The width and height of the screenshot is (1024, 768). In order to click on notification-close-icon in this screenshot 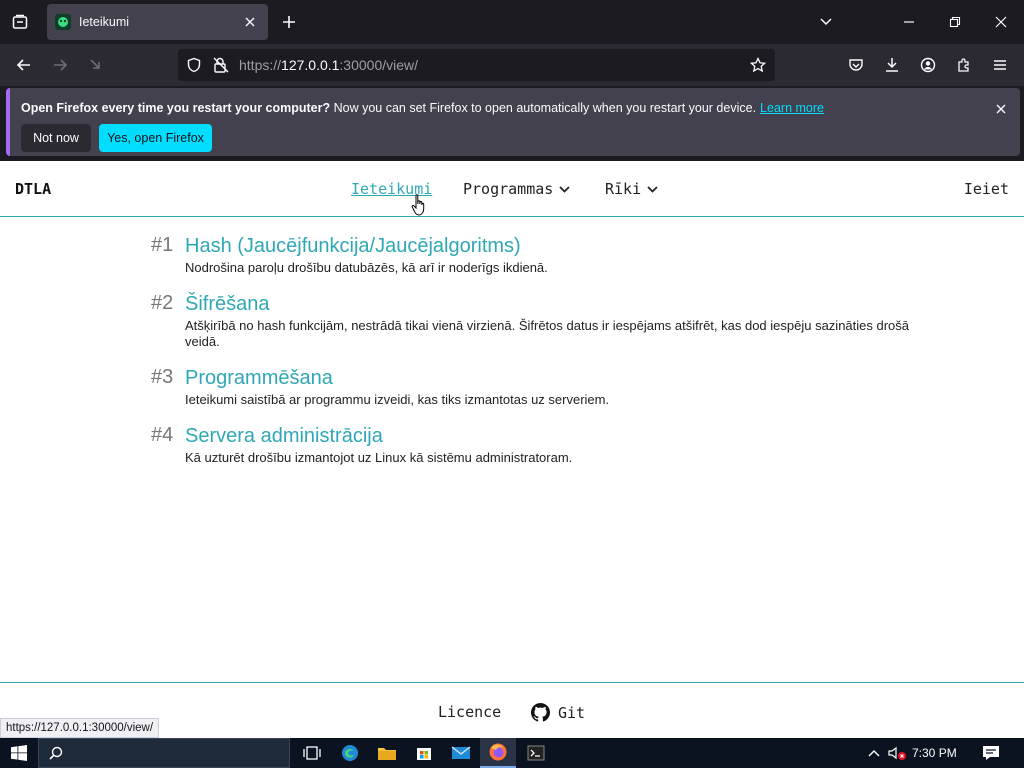, I will do `click(1001, 109)`.